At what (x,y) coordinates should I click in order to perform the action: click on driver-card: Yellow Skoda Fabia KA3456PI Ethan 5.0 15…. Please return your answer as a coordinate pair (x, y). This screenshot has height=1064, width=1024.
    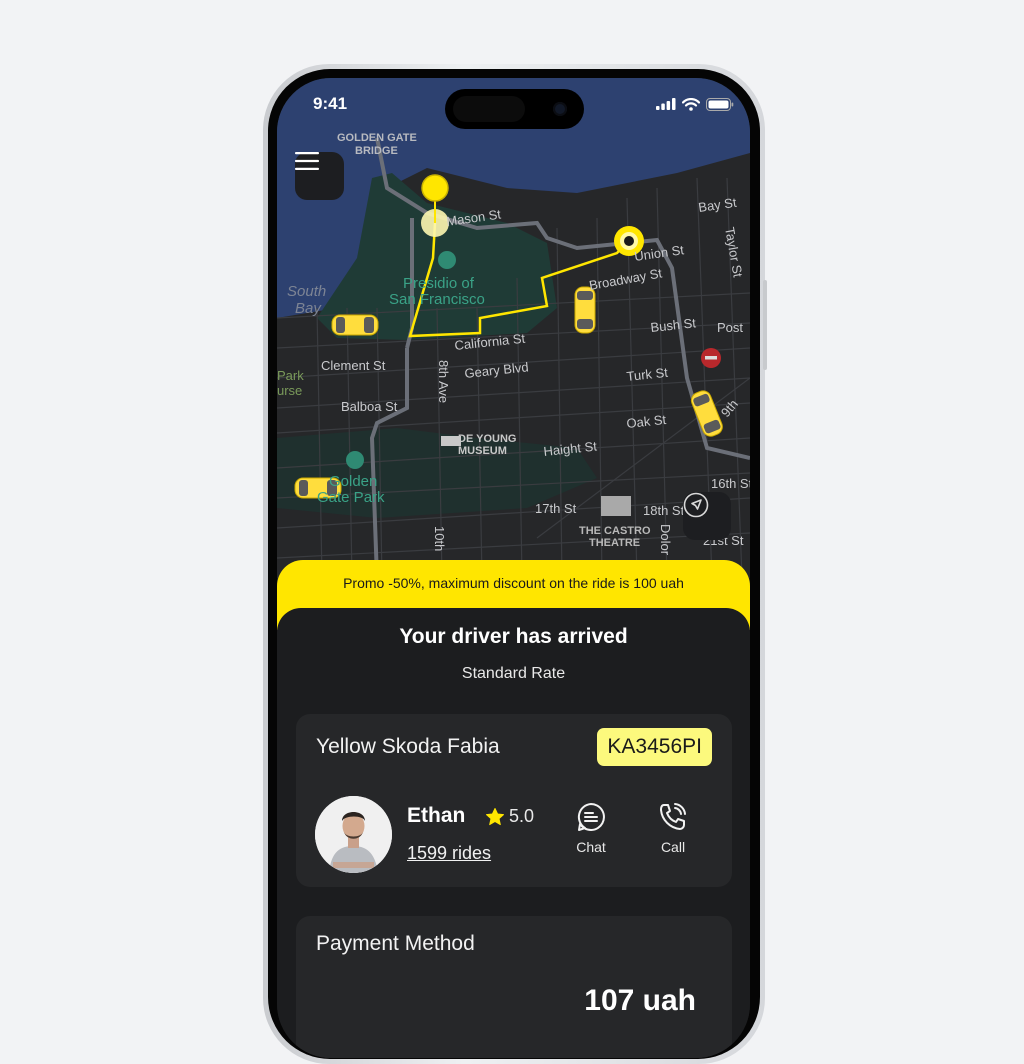
    Looking at the image, I should click on (514, 800).